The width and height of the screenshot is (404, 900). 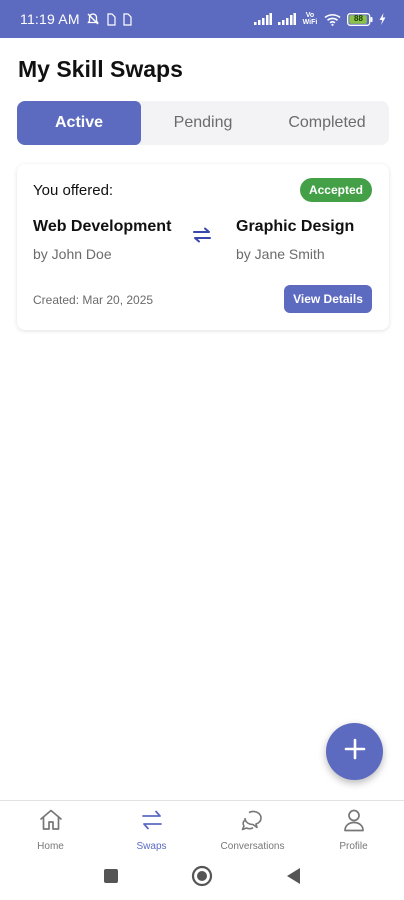 I want to click on tab-active: Active, so click(x=79, y=123).